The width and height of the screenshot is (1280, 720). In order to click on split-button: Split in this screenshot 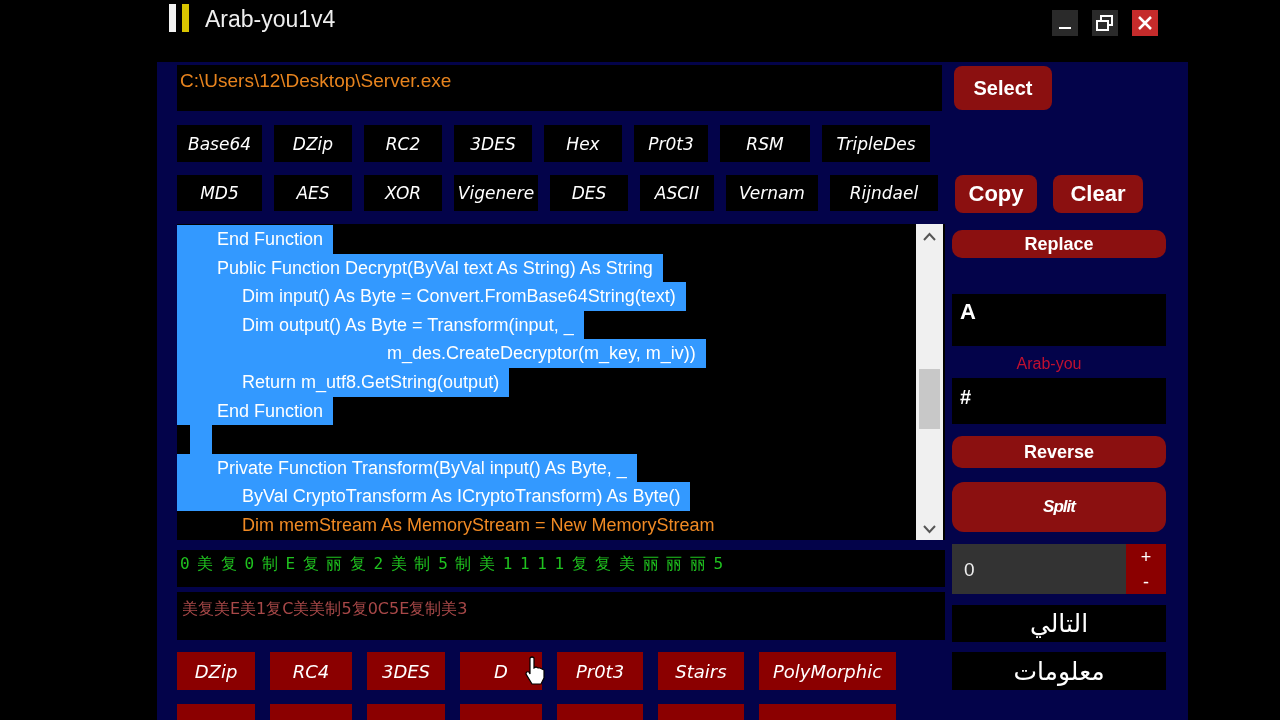, I will do `click(1059, 507)`.